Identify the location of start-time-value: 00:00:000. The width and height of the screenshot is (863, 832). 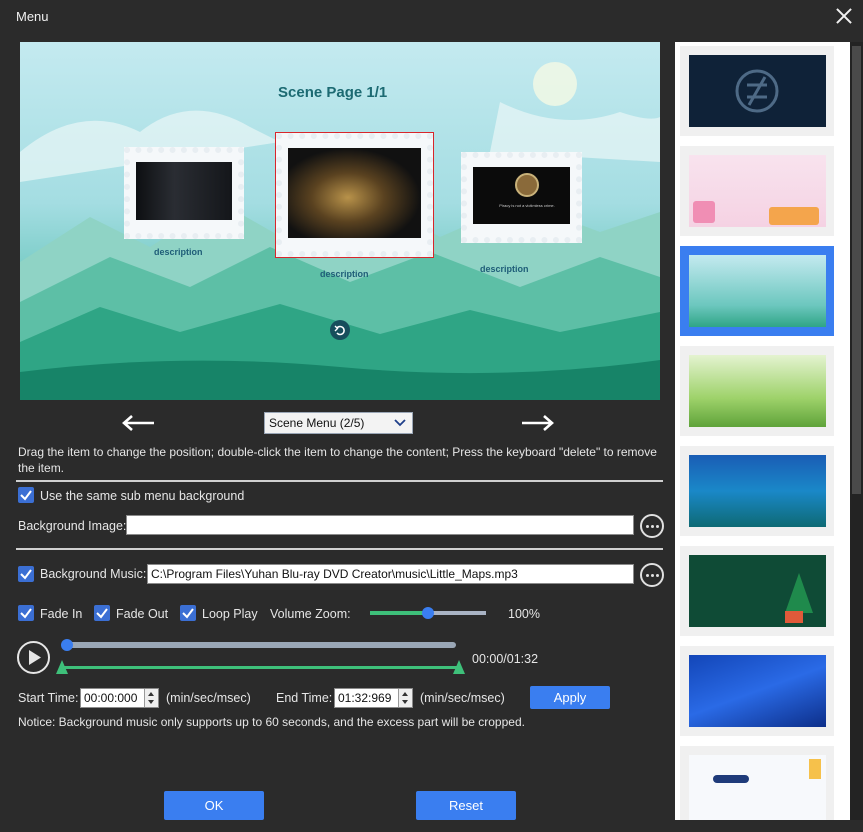
(111, 698).